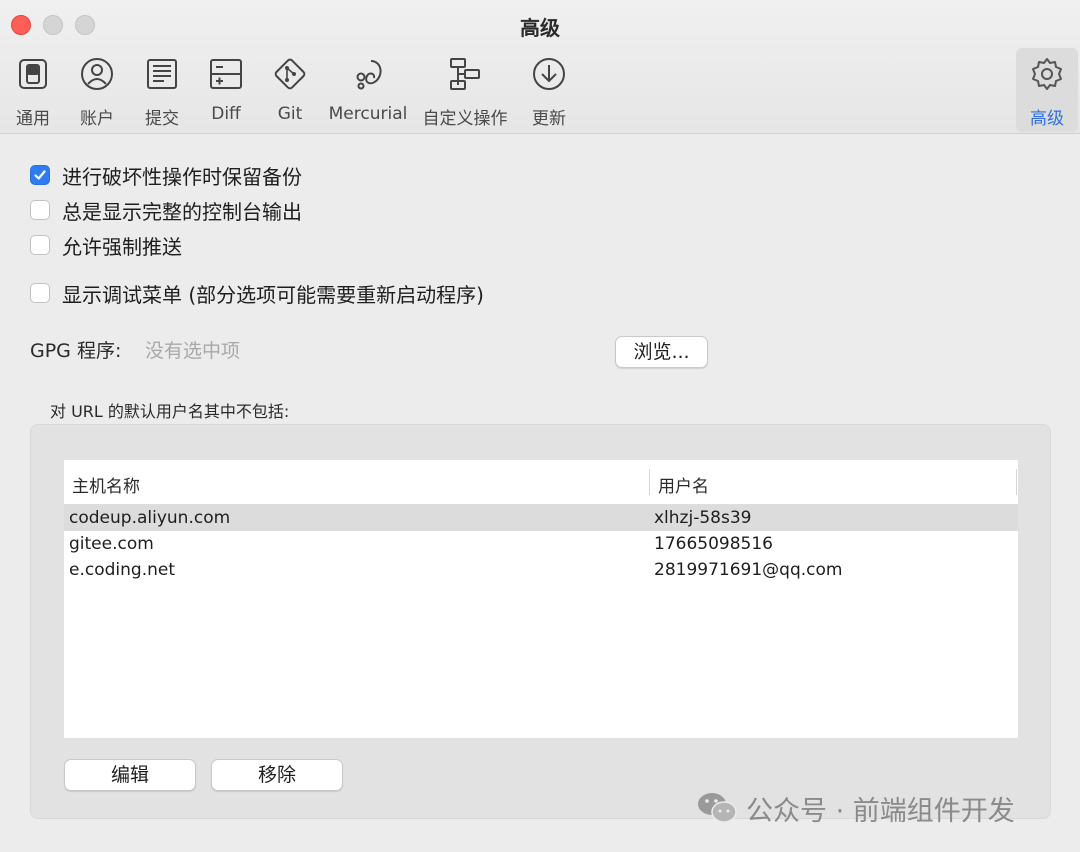 This screenshot has height=852, width=1080. I want to click on url-usernames-label: 对 URL 的默认用户名其中不包括:, so click(170, 411).